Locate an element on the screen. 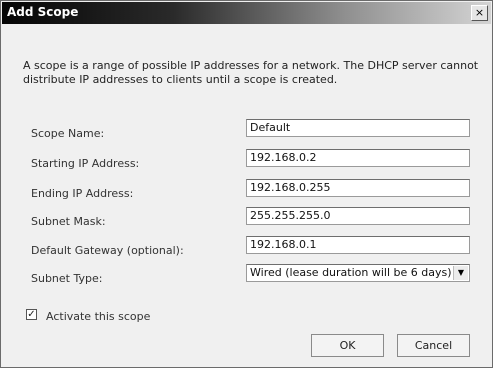 This screenshot has height=368, width=493. cancel-button: Cancel is located at coordinates (433, 345).